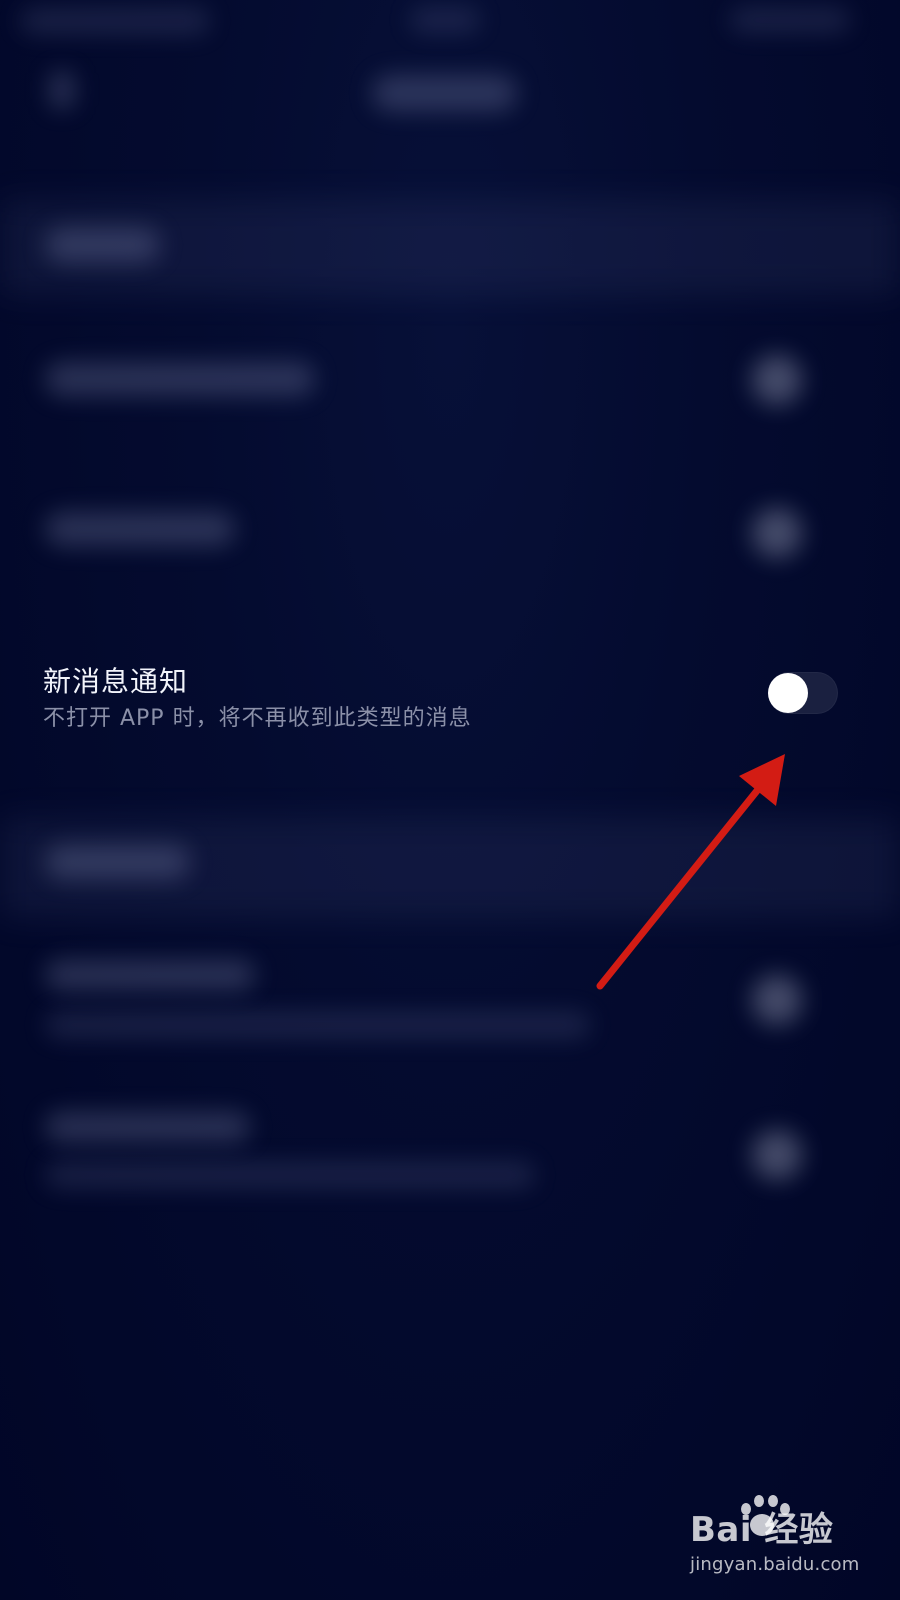 This screenshot has height=1600, width=900. What do you see at coordinates (444, 93) in the screenshot?
I see `blurred-page-title` at bounding box center [444, 93].